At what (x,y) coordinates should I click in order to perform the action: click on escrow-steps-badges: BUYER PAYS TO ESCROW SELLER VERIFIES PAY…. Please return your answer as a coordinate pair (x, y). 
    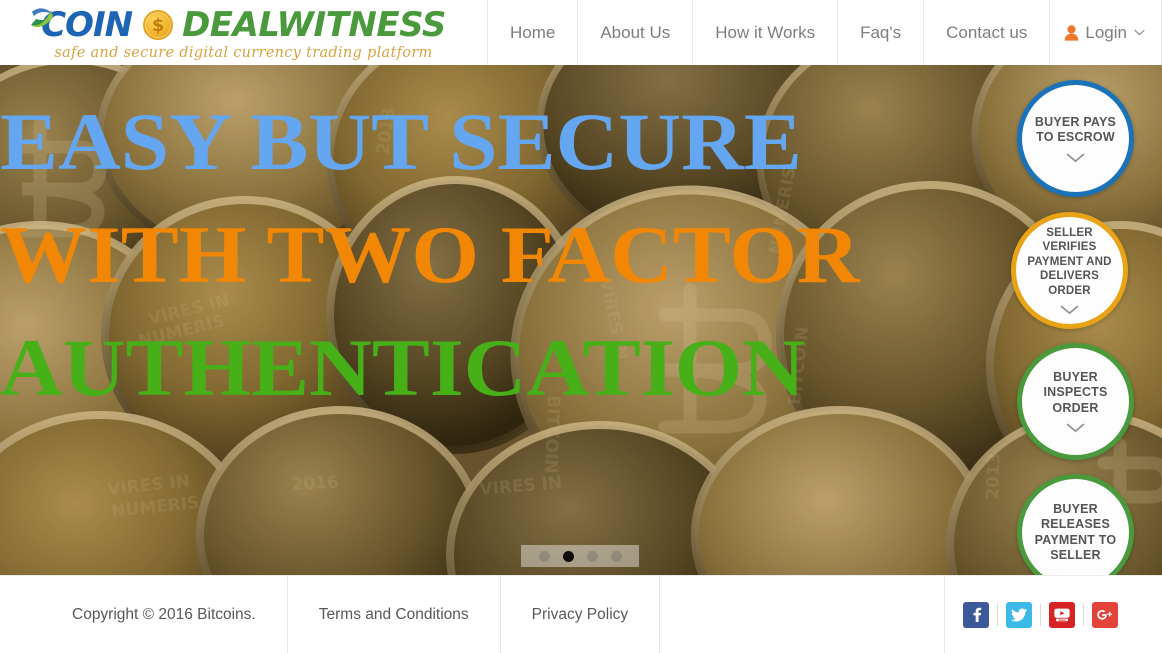
    Looking at the image, I should click on (1064, 327).